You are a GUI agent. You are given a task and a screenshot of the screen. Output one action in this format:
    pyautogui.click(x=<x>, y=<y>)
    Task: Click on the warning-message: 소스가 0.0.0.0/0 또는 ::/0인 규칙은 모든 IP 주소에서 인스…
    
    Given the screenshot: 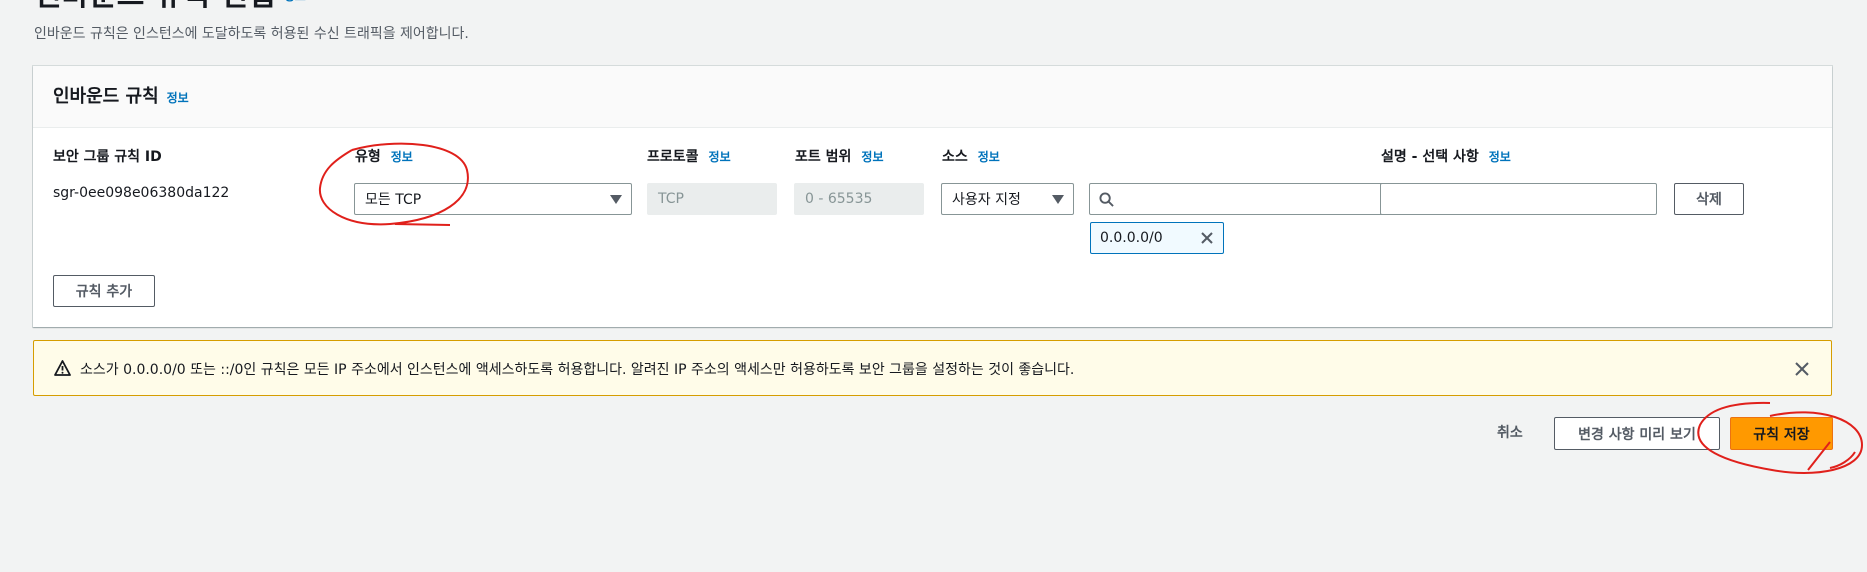 What is the action you would take?
    pyautogui.click(x=577, y=370)
    